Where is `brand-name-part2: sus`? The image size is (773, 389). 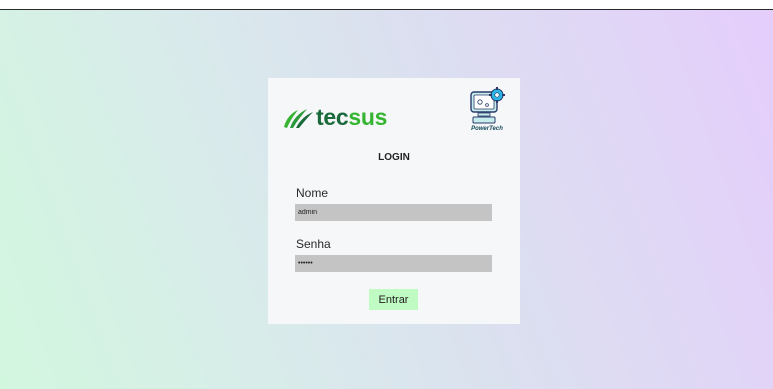
brand-name-part2: sus is located at coordinates (368, 117).